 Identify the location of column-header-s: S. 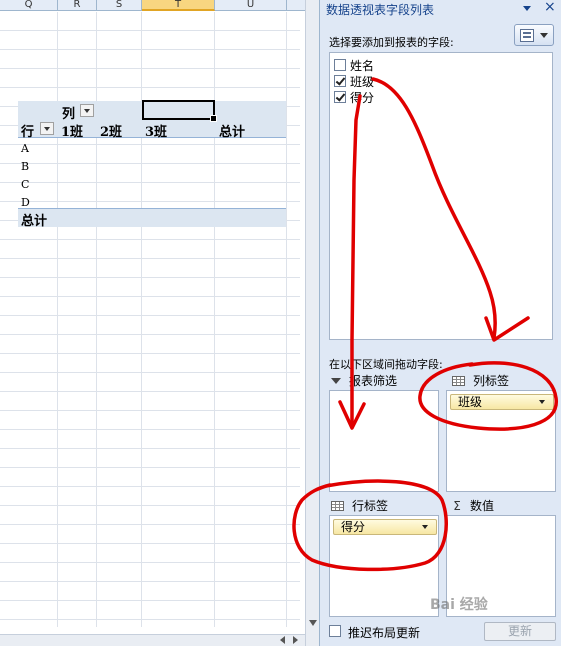
(119, 5).